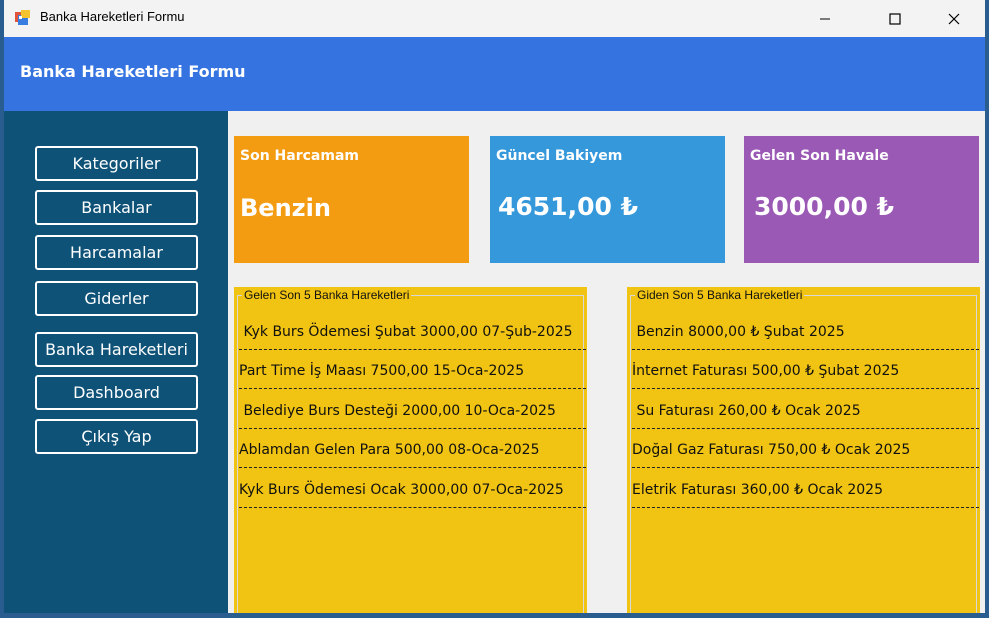  I want to click on outgoing-panel-title: Giden Son 5 Banka Hareketleri, so click(720, 295).